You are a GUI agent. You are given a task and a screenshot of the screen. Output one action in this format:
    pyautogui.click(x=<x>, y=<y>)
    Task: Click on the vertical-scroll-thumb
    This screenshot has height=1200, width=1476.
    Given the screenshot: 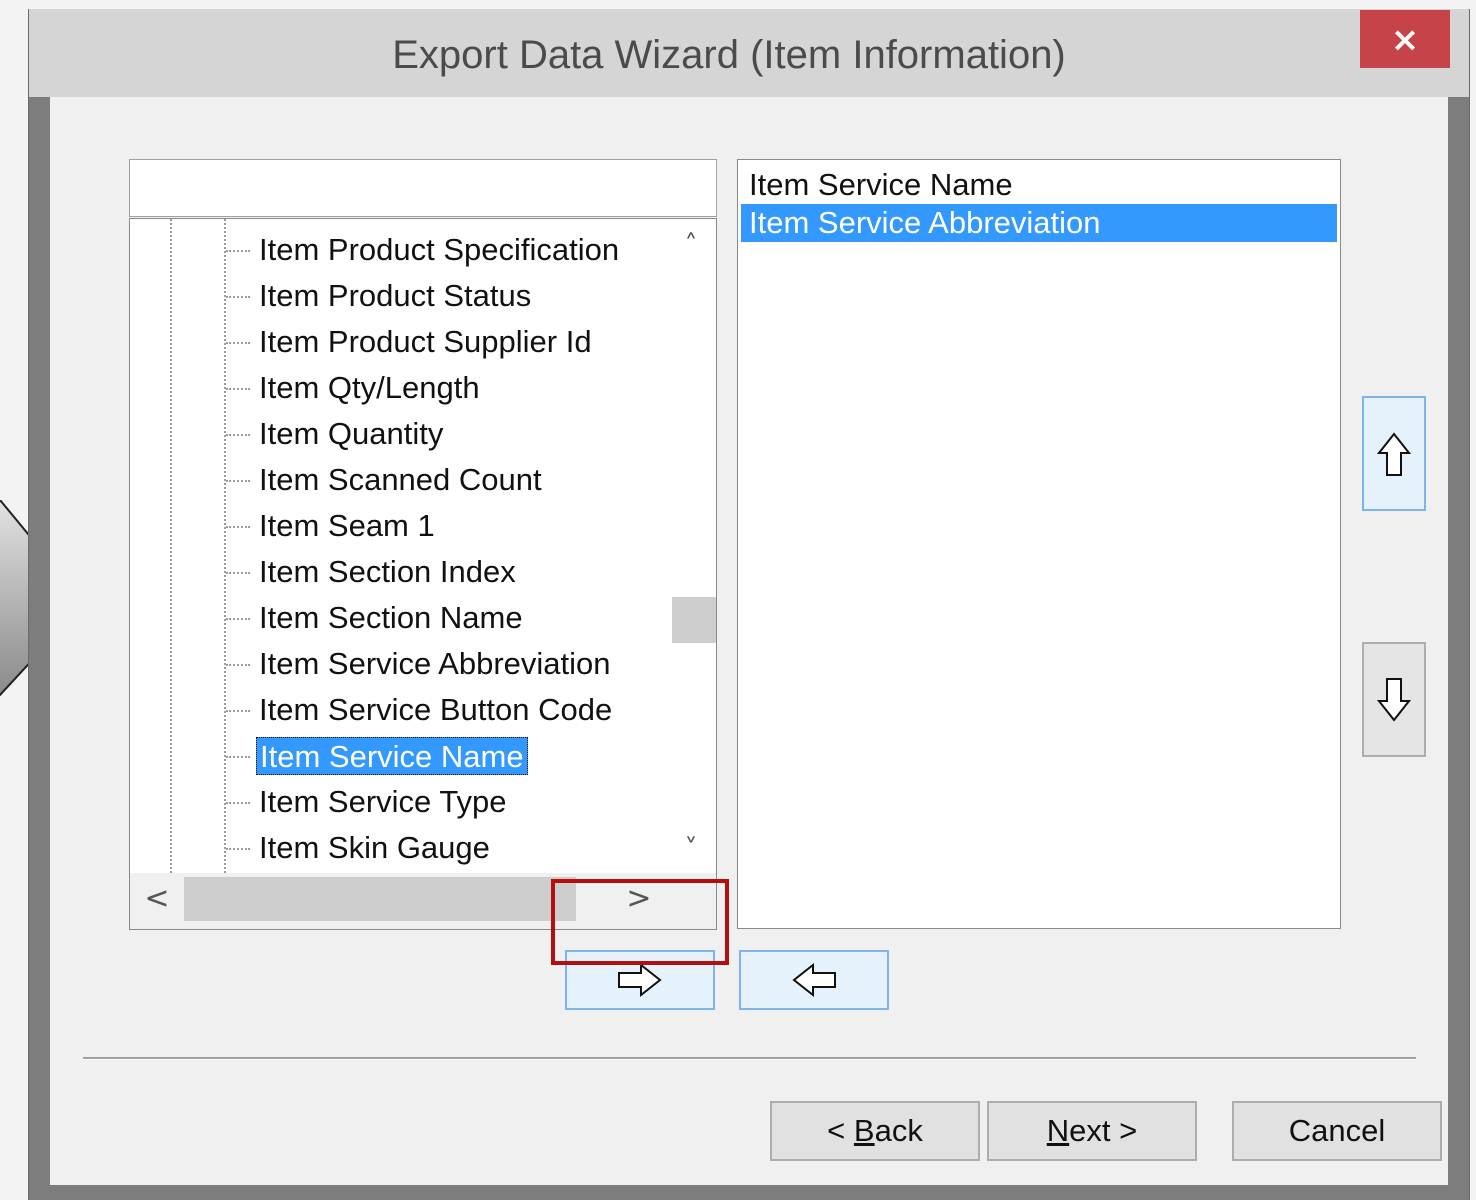 What is the action you would take?
    pyautogui.click(x=694, y=620)
    